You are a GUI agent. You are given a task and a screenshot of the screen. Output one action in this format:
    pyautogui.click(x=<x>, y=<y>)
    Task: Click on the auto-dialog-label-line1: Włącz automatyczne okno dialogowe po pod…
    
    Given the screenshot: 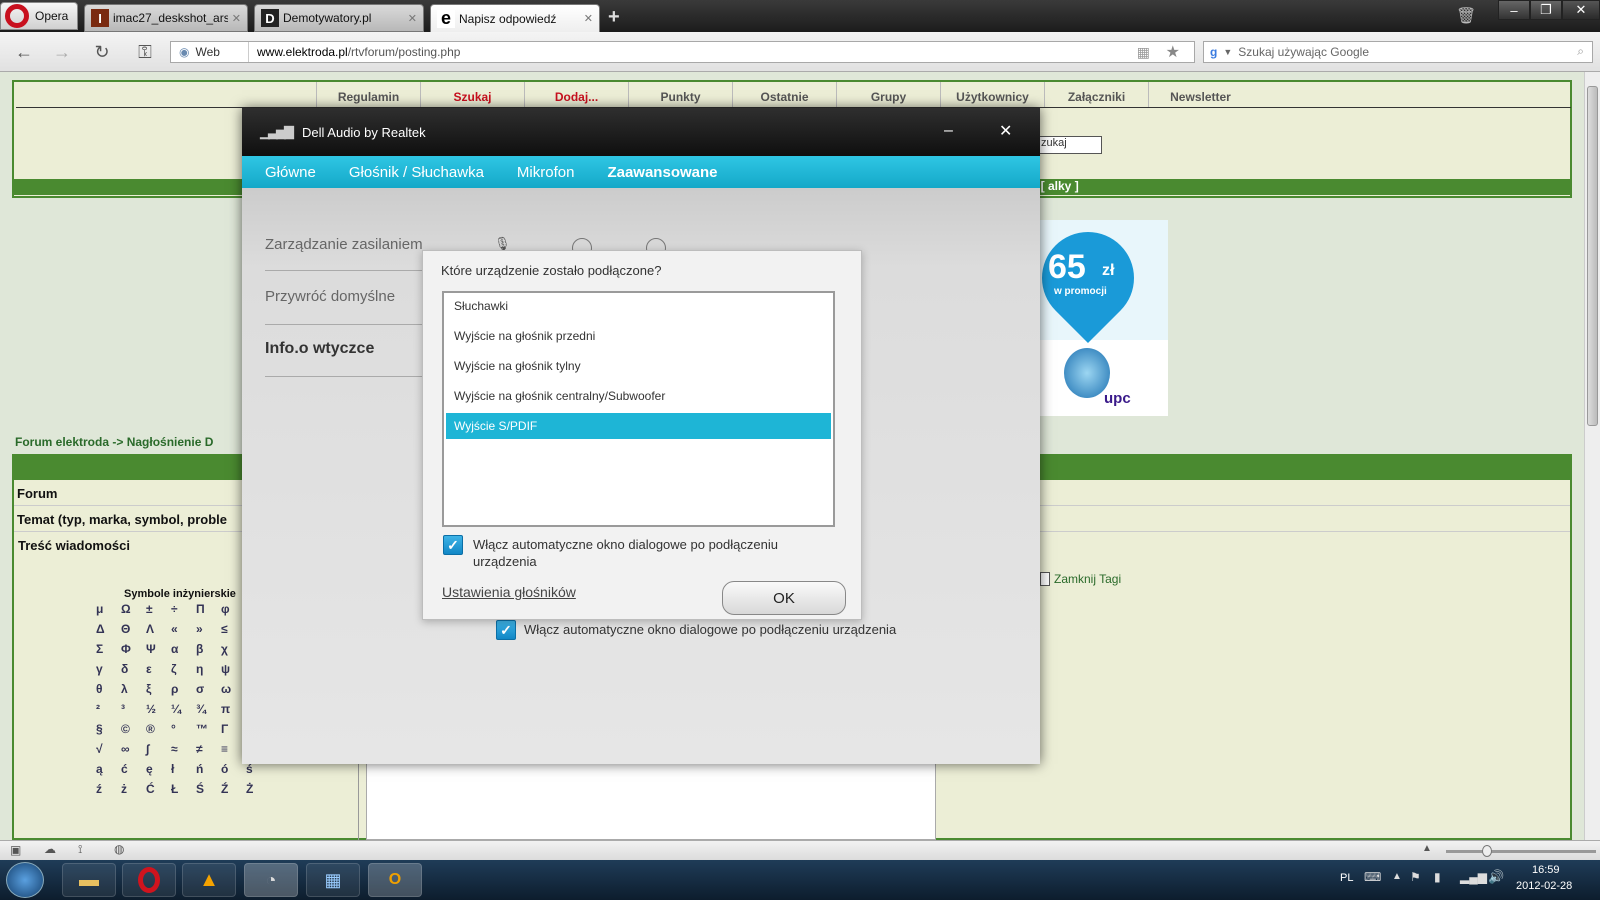 What is the action you would take?
    pyautogui.click(x=625, y=544)
    